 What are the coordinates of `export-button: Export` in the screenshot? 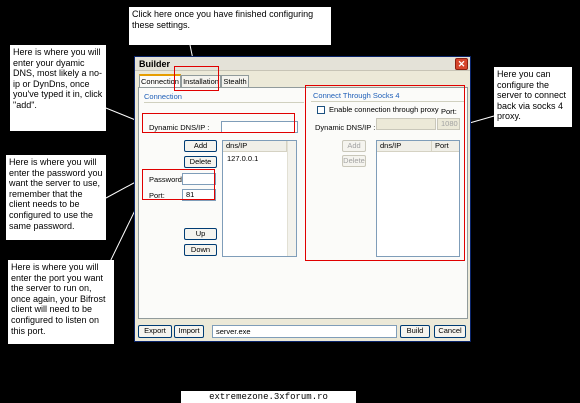 It's located at (155, 331).